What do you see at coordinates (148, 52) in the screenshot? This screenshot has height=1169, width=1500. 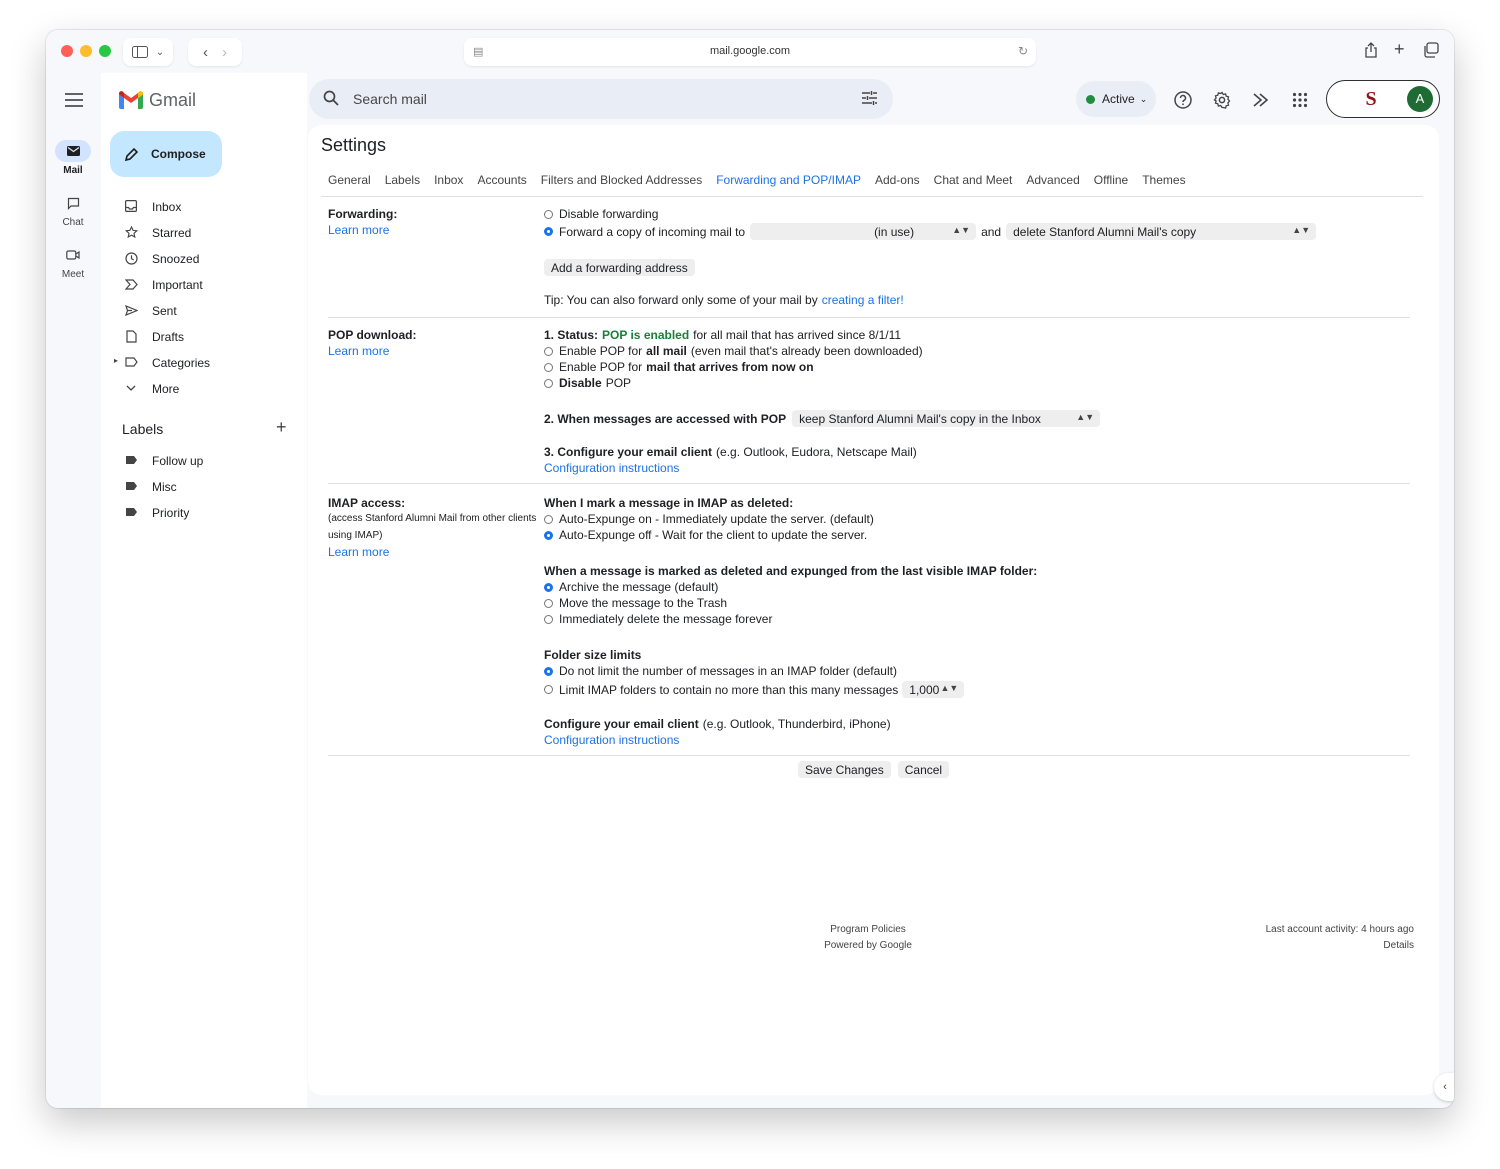 I see `sidebar-toggle-button: ⌄` at bounding box center [148, 52].